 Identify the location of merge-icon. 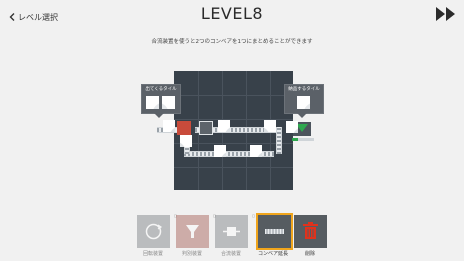
(231, 231).